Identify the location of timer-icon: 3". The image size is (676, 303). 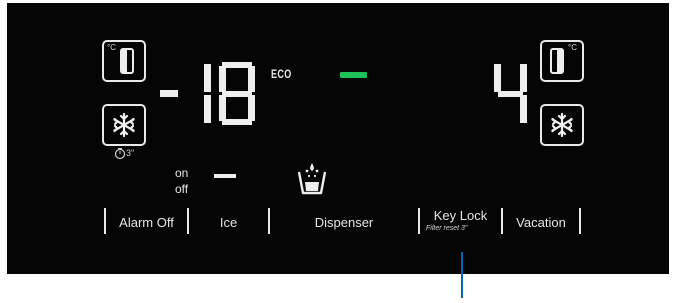
(127, 154).